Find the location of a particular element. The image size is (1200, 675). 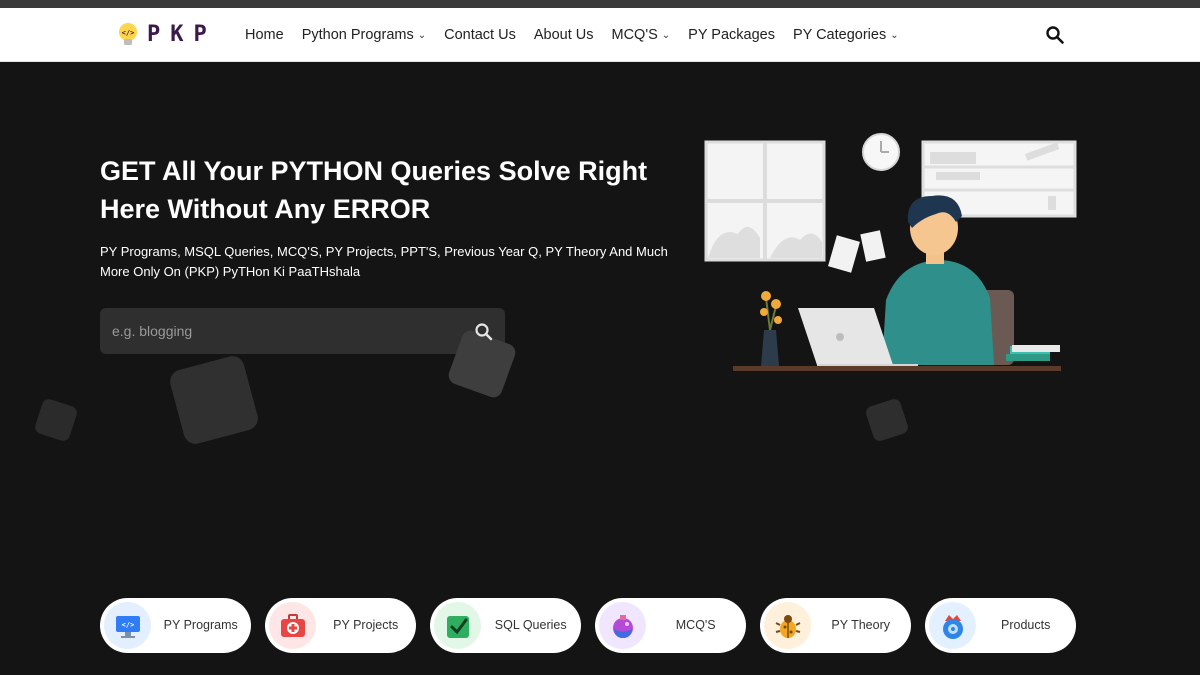

category-label: Products is located at coordinates (1026, 625).